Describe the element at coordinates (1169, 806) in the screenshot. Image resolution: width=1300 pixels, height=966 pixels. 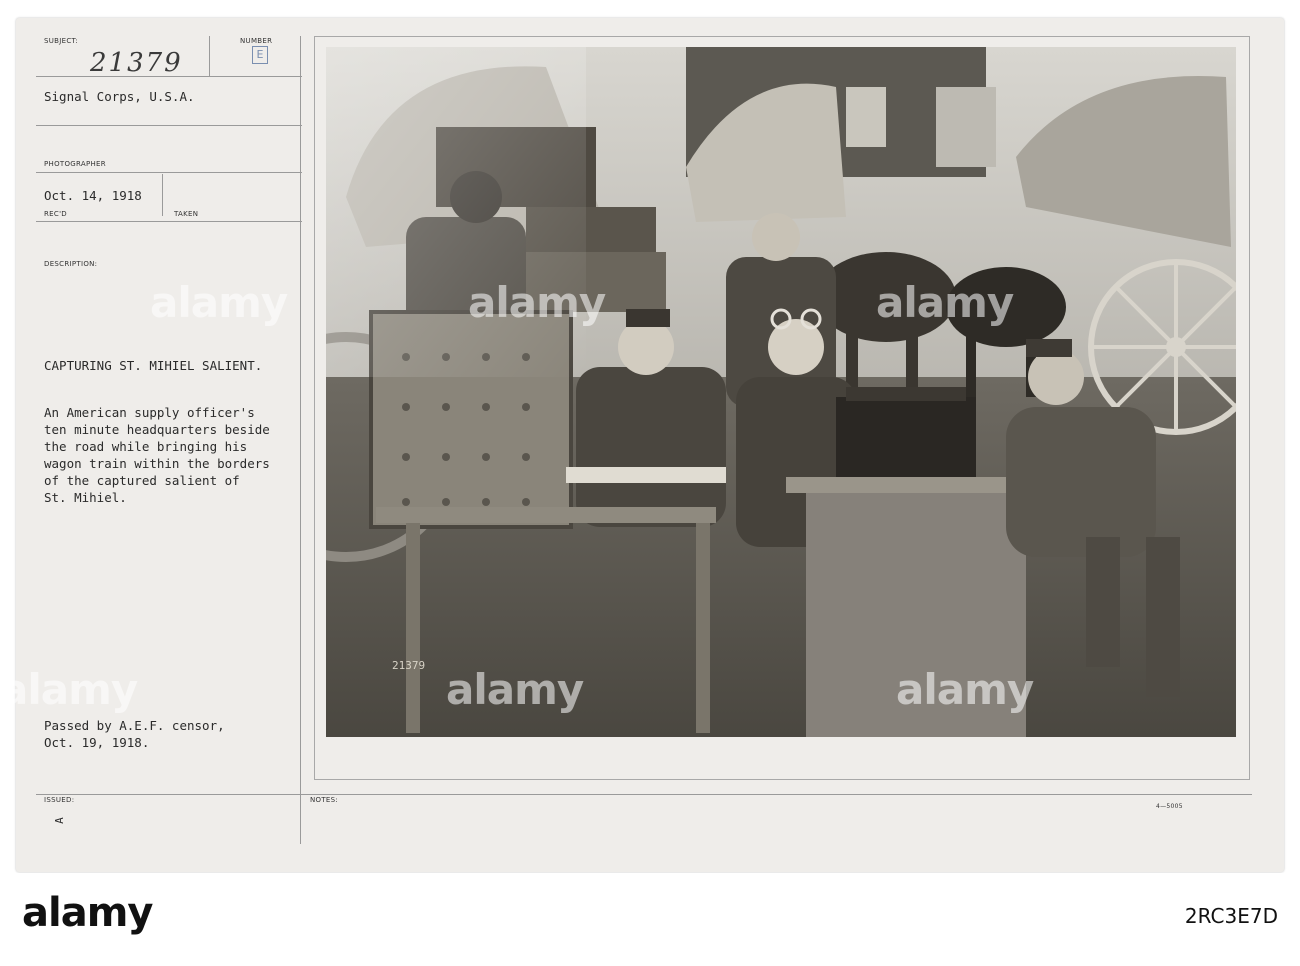
I see `form-number: 4—5005` at that location.